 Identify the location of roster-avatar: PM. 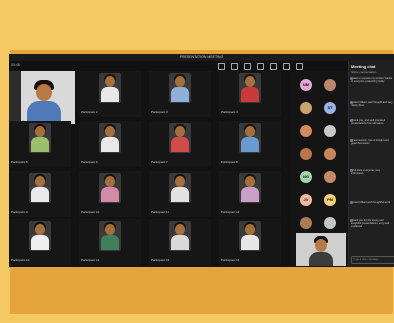
(330, 200).